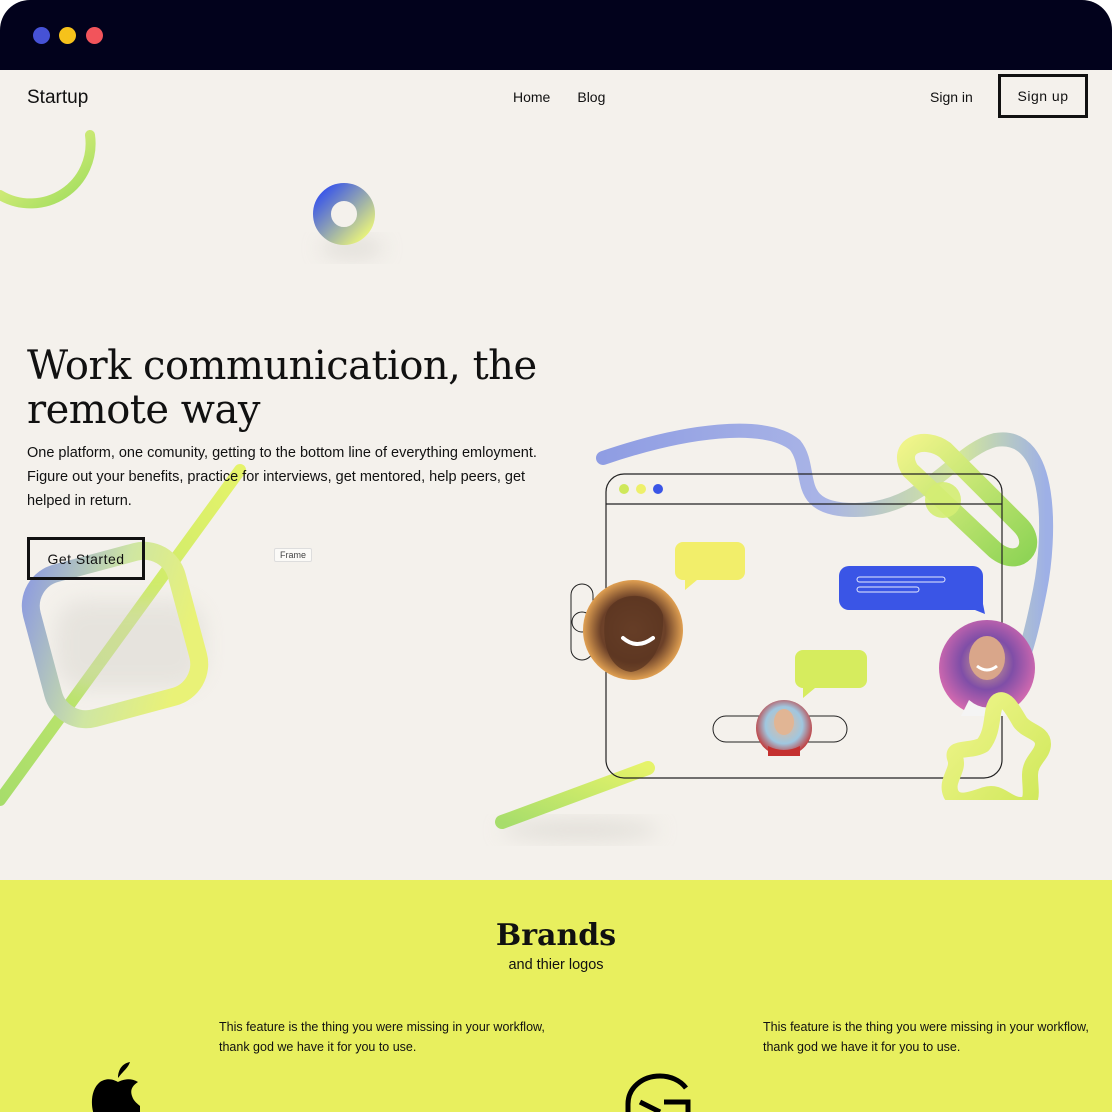  What do you see at coordinates (624, 489) in the screenshot?
I see `window-dot-lime` at bounding box center [624, 489].